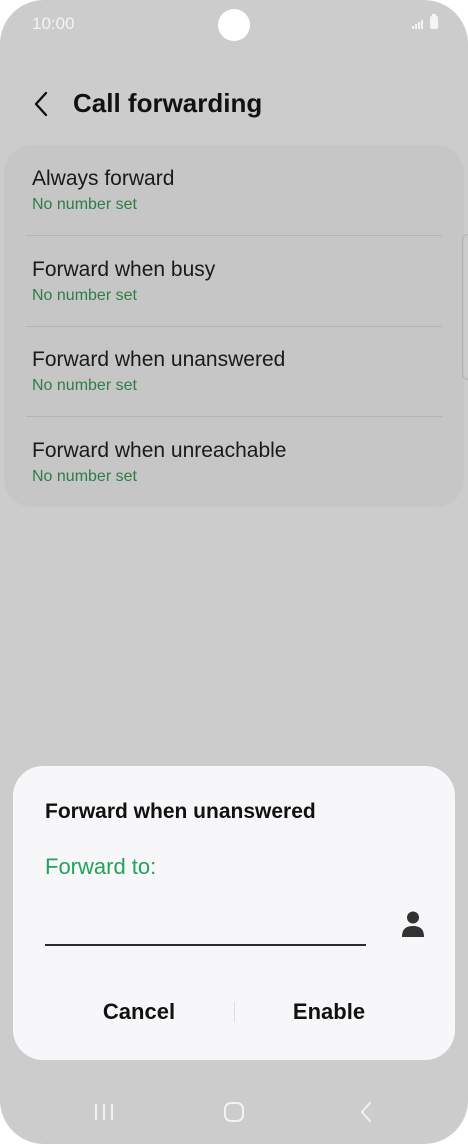  Describe the element at coordinates (425, 21) in the screenshot. I see `status-icons` at that location.